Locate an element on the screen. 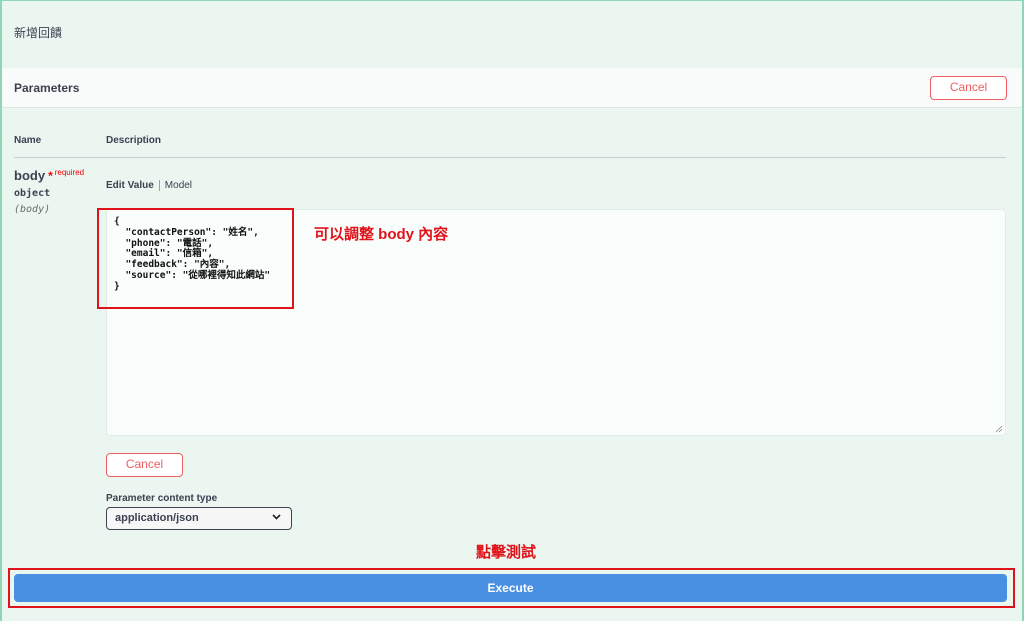 The width and height of the screenshot is (1024, 621). required-star: * is located at coordinates (50, 176).